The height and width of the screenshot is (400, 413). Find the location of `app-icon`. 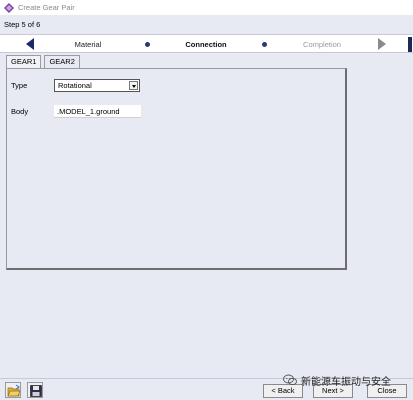

app-icon is located at coordinates (9, 7).